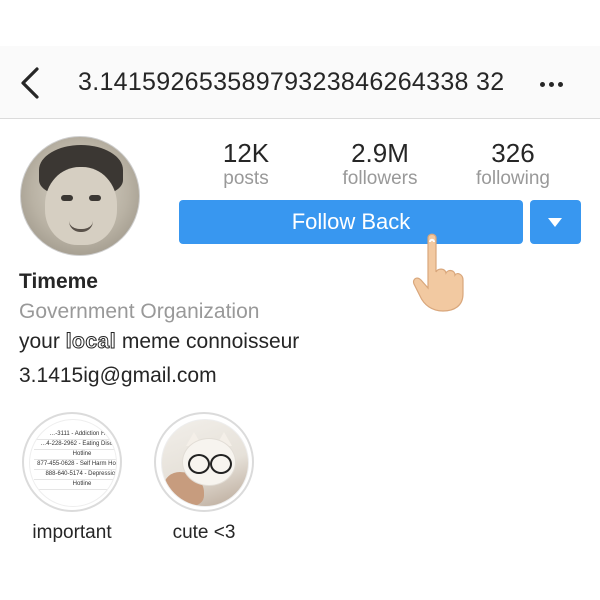  I want to click on followers-stat: 2.9M followers, so click(380, 164).